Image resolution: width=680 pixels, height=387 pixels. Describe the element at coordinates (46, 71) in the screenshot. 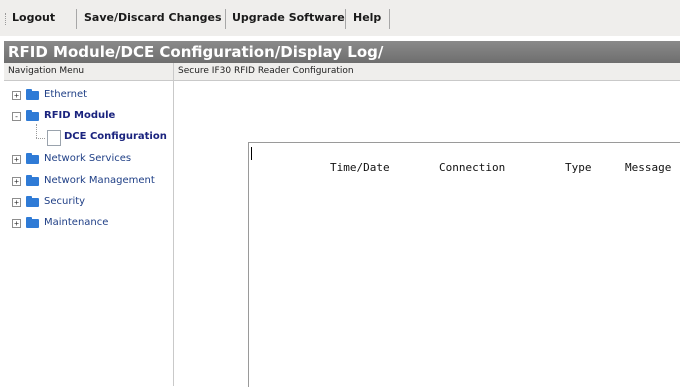

I see `navigation-menu-title: Navigation Menu` at that location.